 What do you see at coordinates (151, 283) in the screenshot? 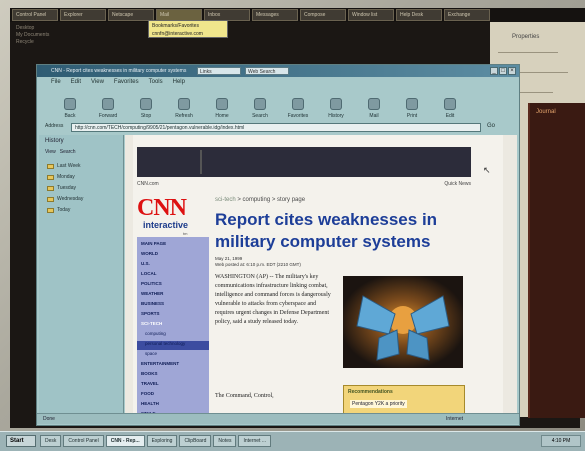
I see `nav-link: POLITICS` at bounding box center [151, 283].